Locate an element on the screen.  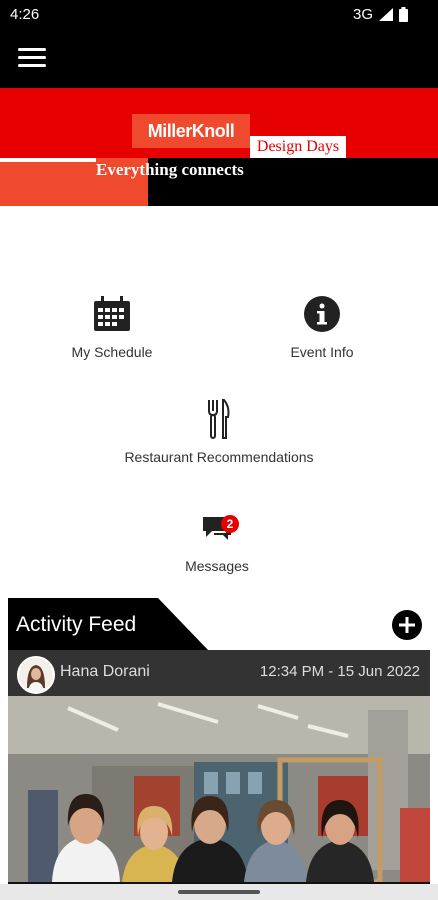
chat-bubbles-icon: 2 is located at coordinates (218, 528).